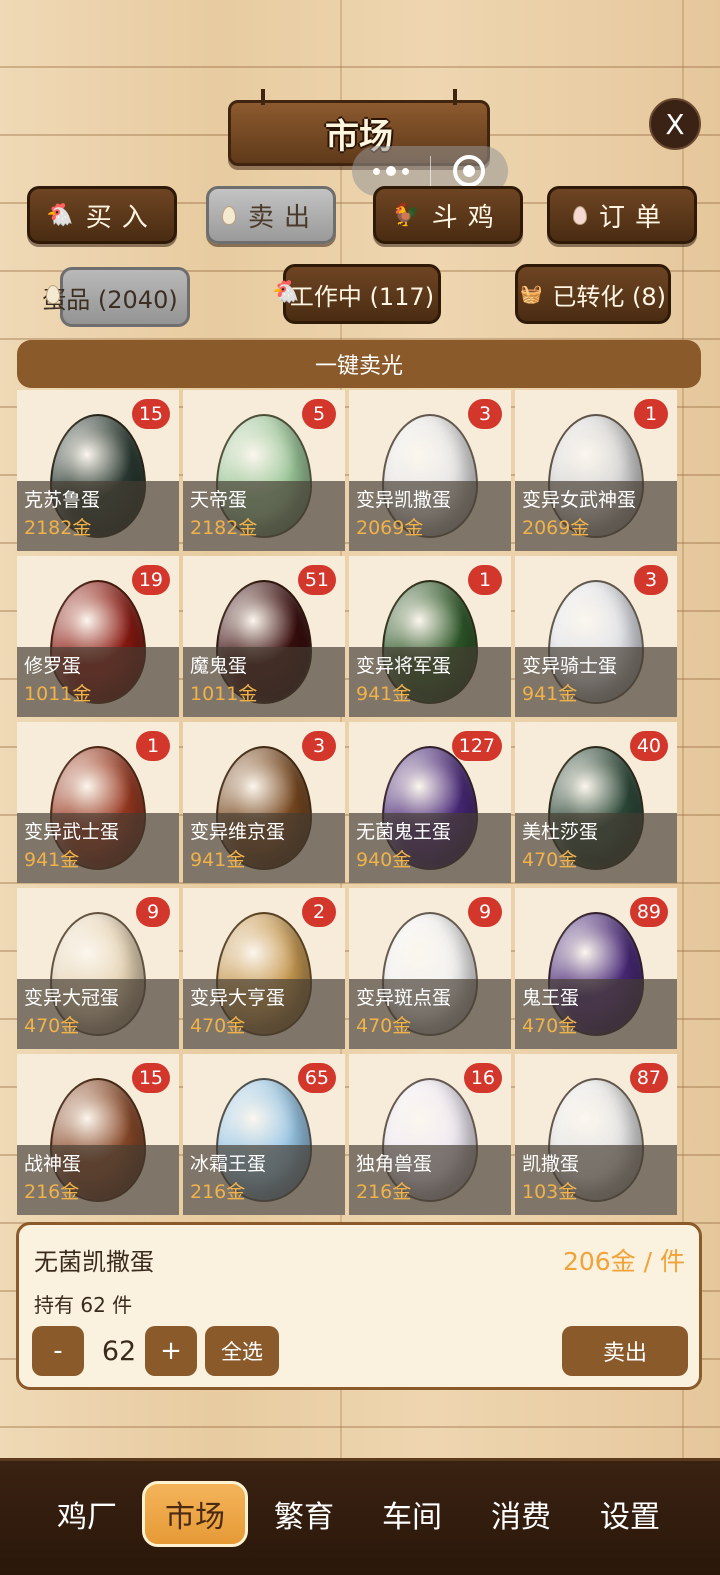 This screenshot has width=720, height=1575. Describe the element at coordinates (360, 1516) in the screenshot. I see `bottom-nav: 鸡厂 市场 繁育 车间 消费 设置` at that location.